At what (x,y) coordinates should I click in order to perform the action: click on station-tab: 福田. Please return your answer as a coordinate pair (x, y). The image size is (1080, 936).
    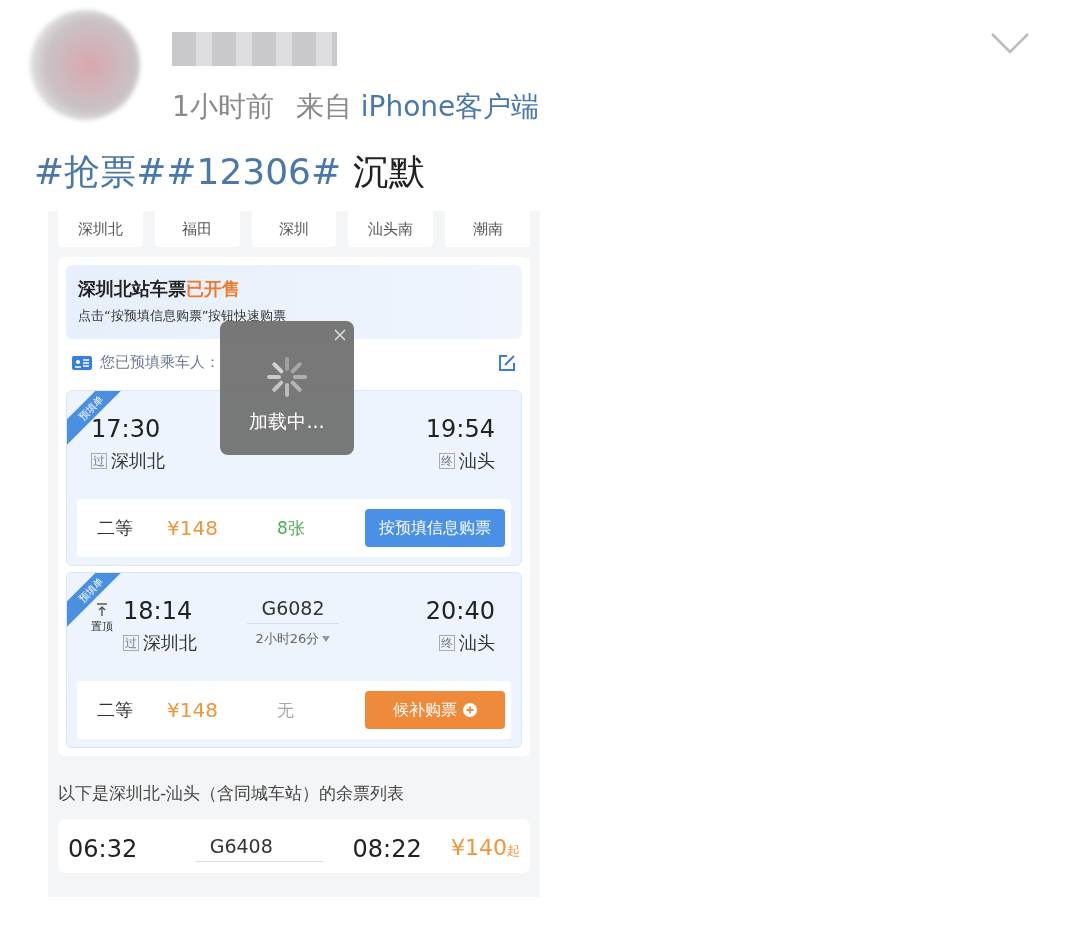
    Looking at the image, I should click on (197, 229).